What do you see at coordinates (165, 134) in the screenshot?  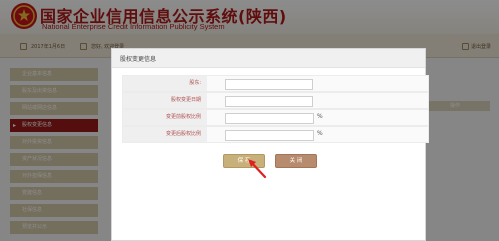 I see `ratio-after-label: 变更后股权比例` at bounding box center [165, 134].